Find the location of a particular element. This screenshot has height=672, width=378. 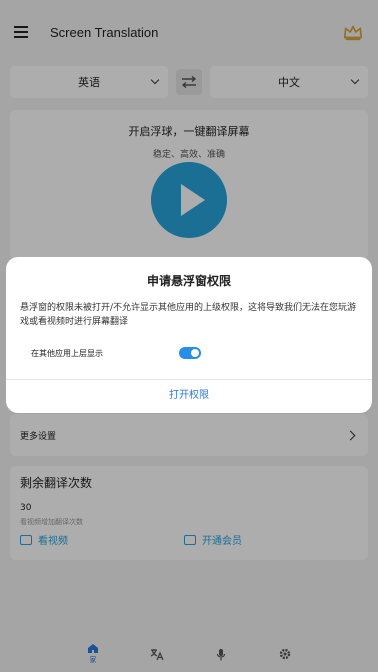

overlay-permission-toggle is located at coordinates (190, 353).